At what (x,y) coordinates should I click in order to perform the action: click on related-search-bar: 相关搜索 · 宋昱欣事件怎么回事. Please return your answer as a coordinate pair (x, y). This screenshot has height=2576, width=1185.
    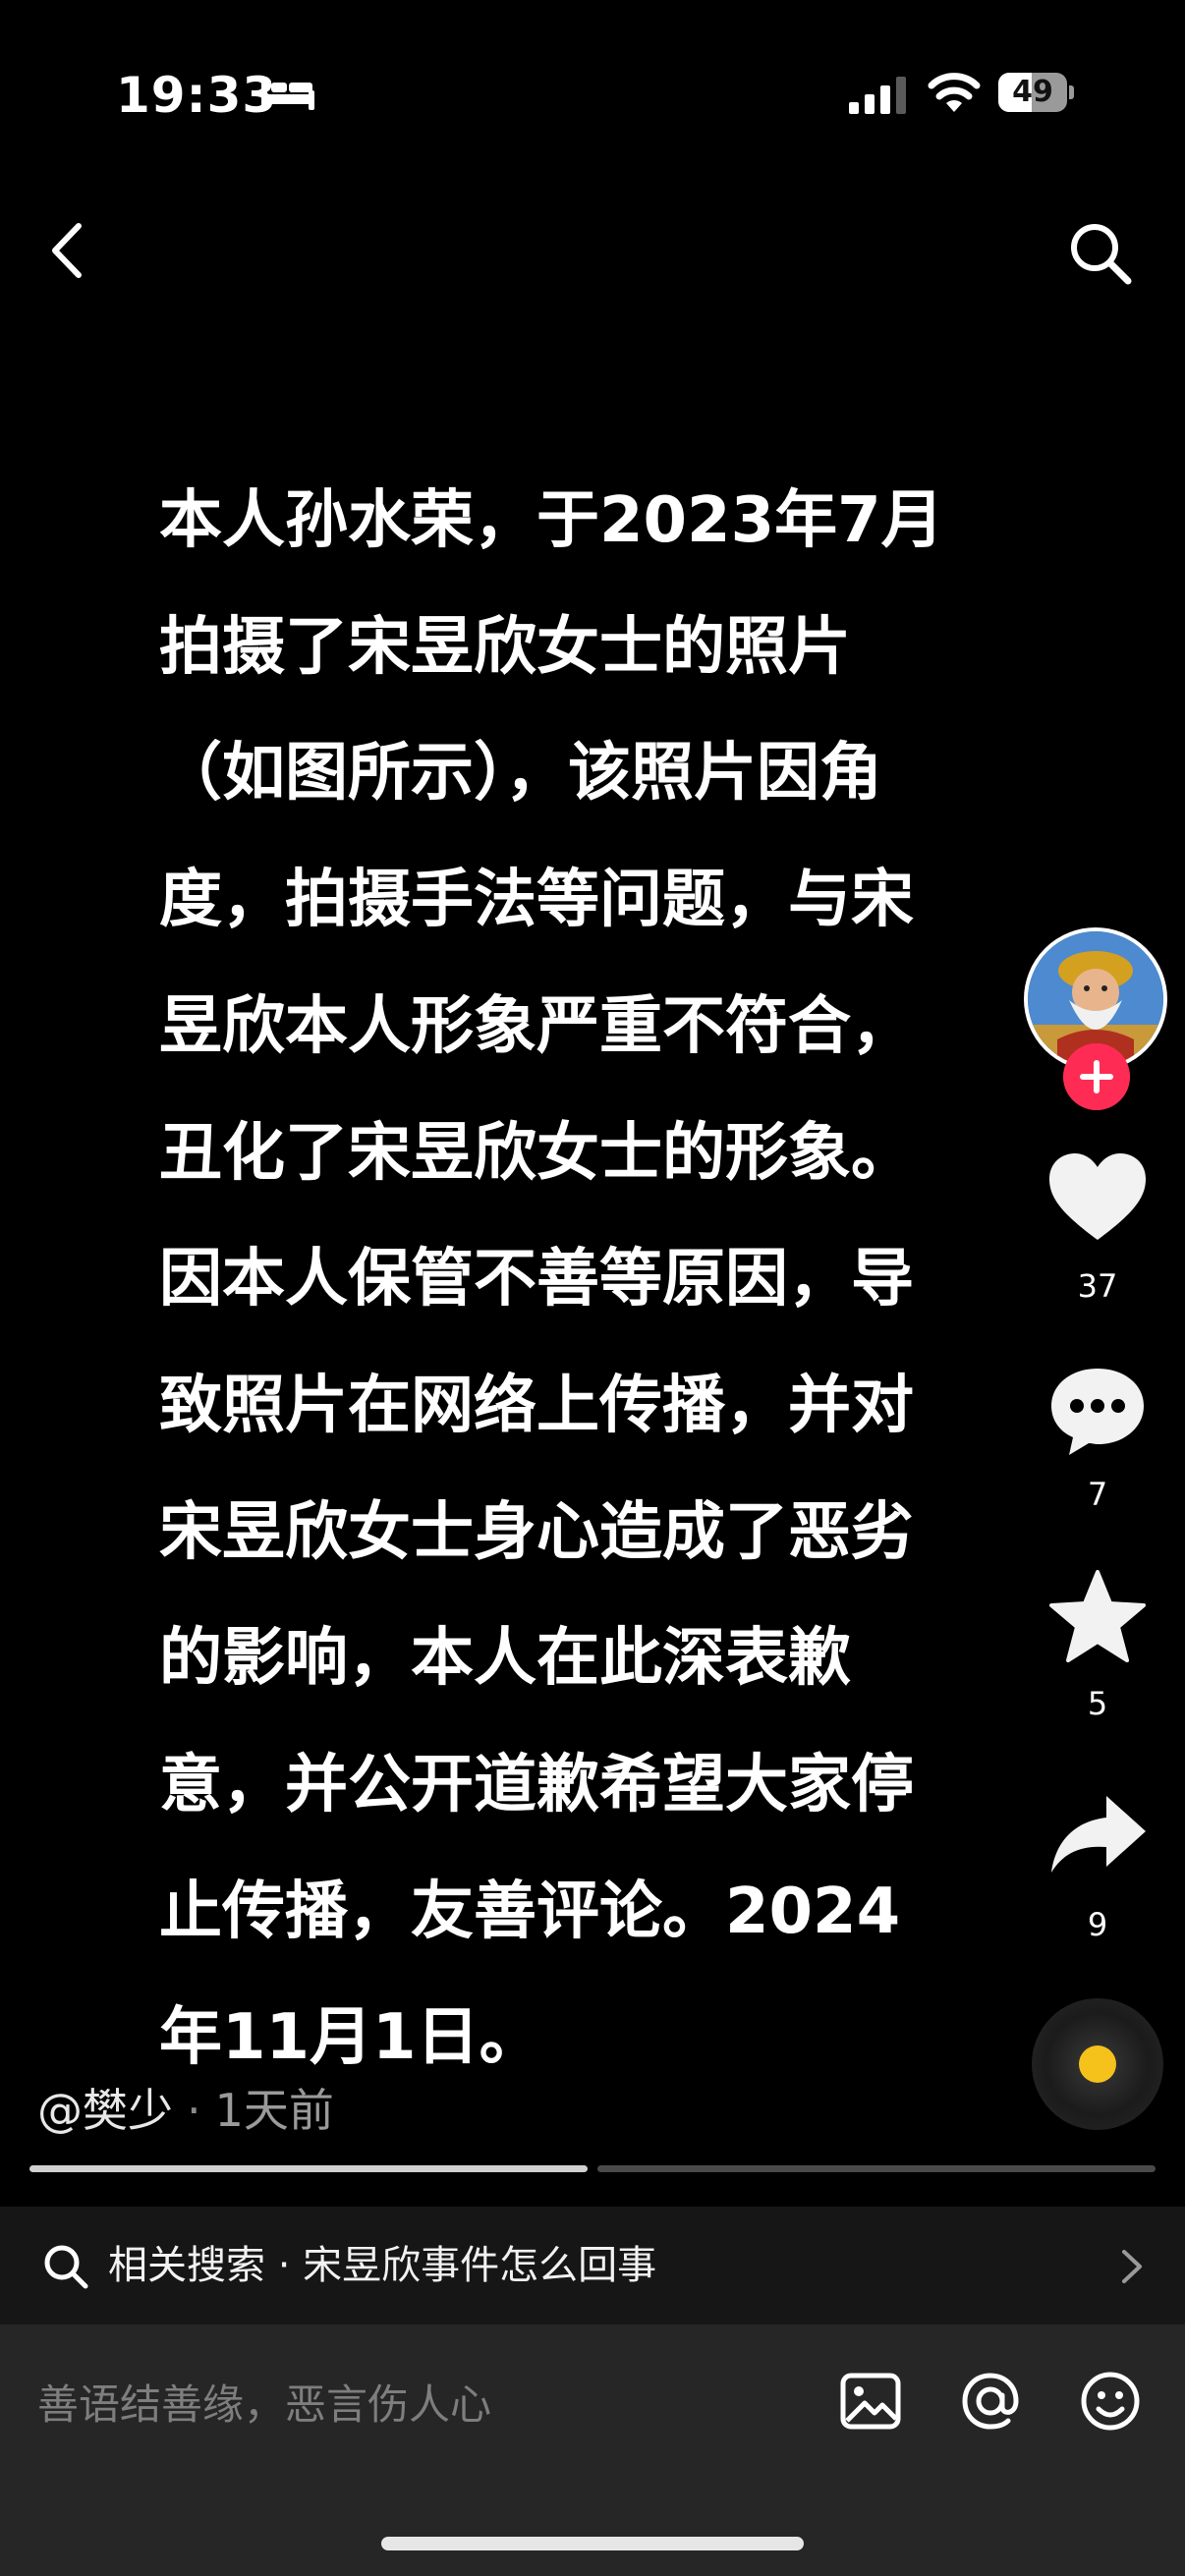
    Looking at the image, I should click on (592, 2265).